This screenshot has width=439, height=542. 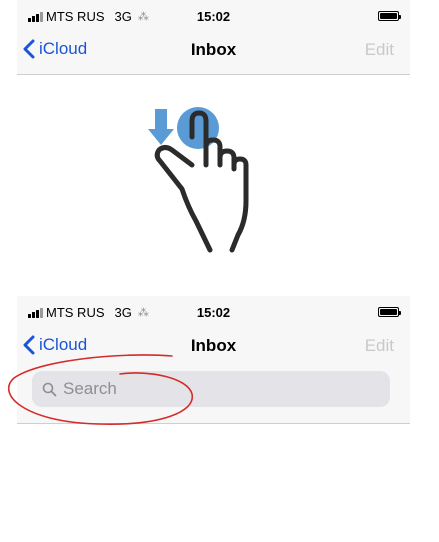 I want to click on search-placeholder: Search, so click(x=90, y=388).